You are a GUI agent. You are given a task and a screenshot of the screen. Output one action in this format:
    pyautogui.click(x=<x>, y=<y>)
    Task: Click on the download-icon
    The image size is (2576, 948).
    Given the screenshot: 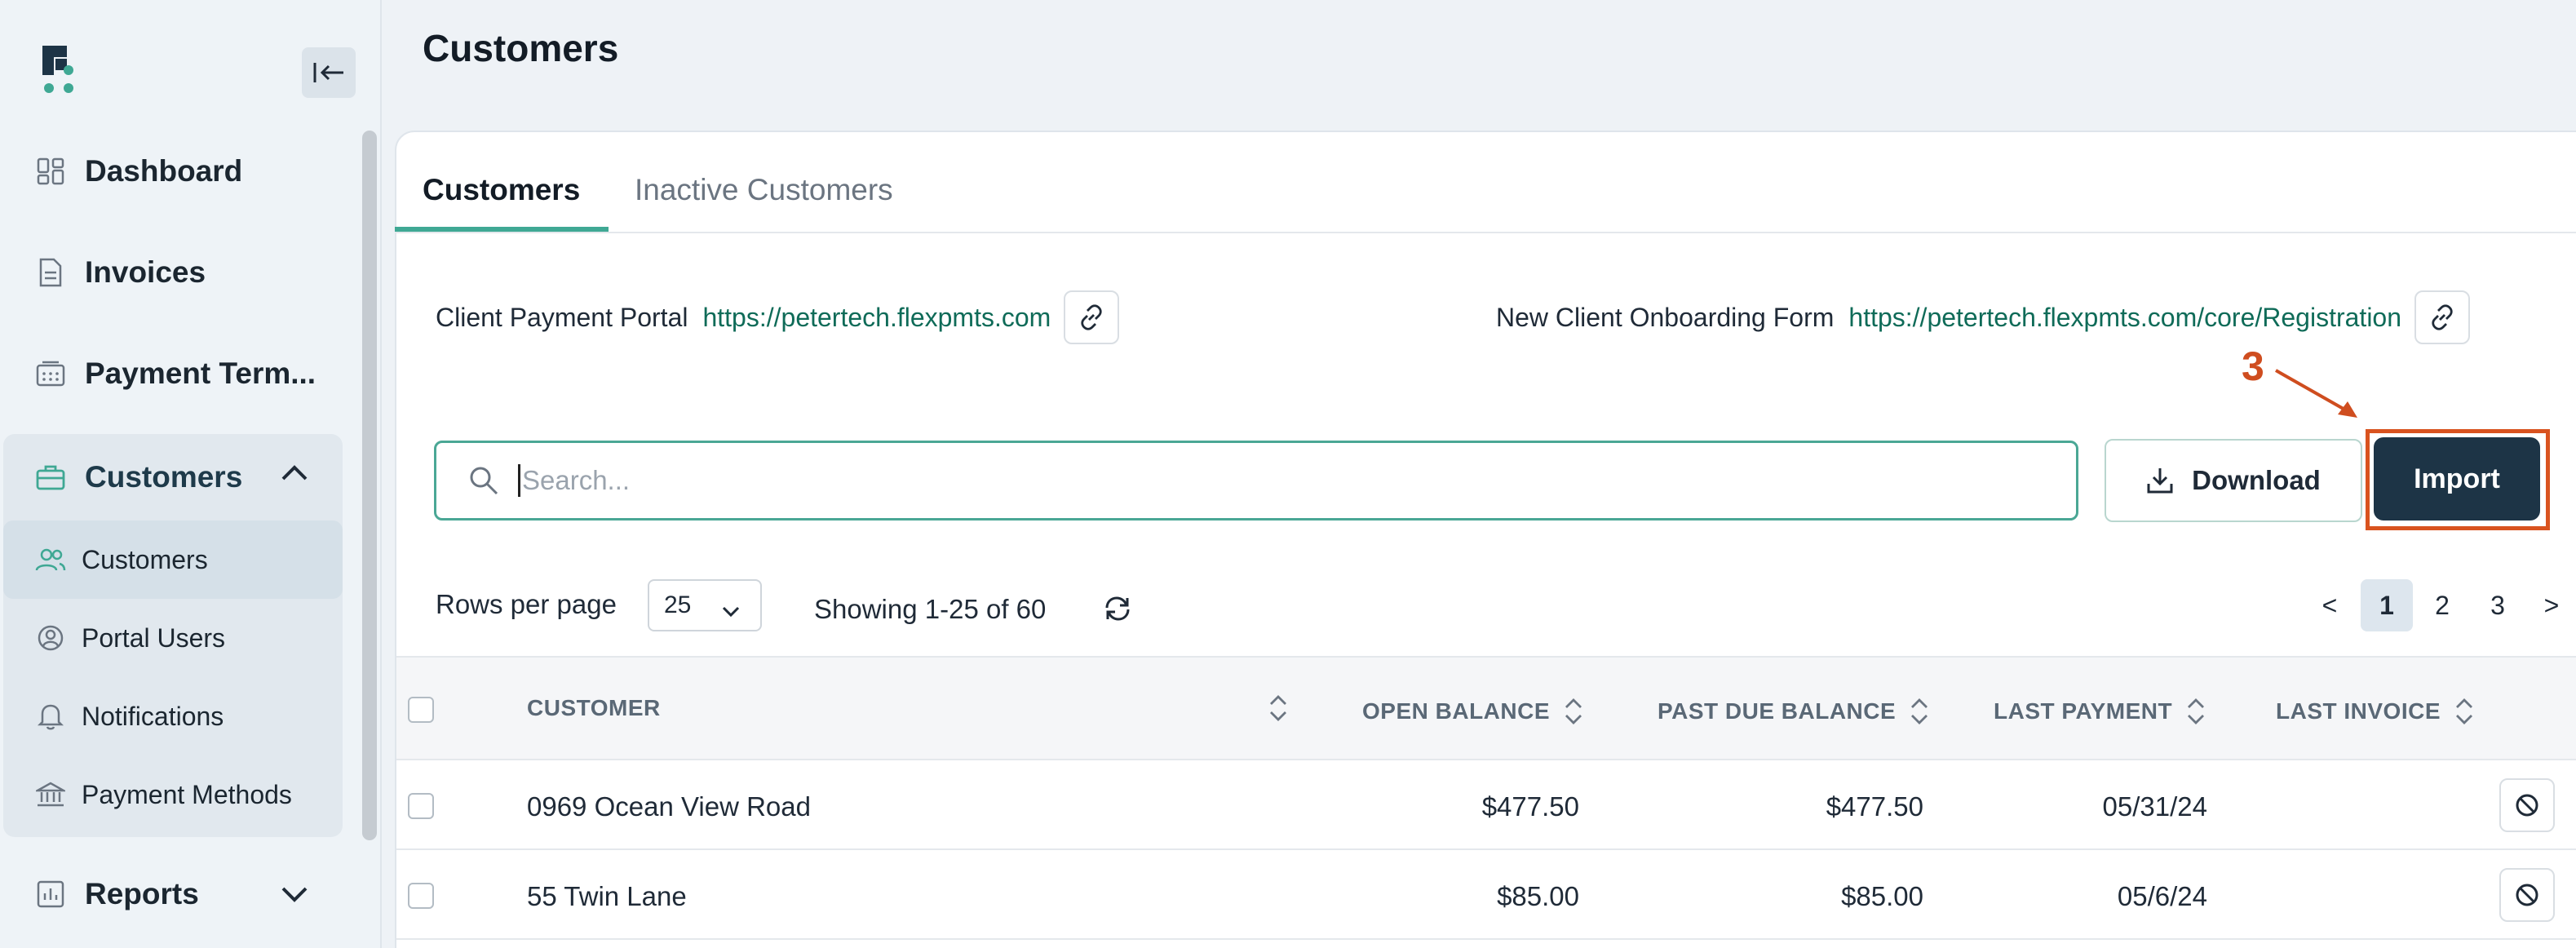 What is the action you would take?
    pyautogui.click(x=2160, y=481)
    